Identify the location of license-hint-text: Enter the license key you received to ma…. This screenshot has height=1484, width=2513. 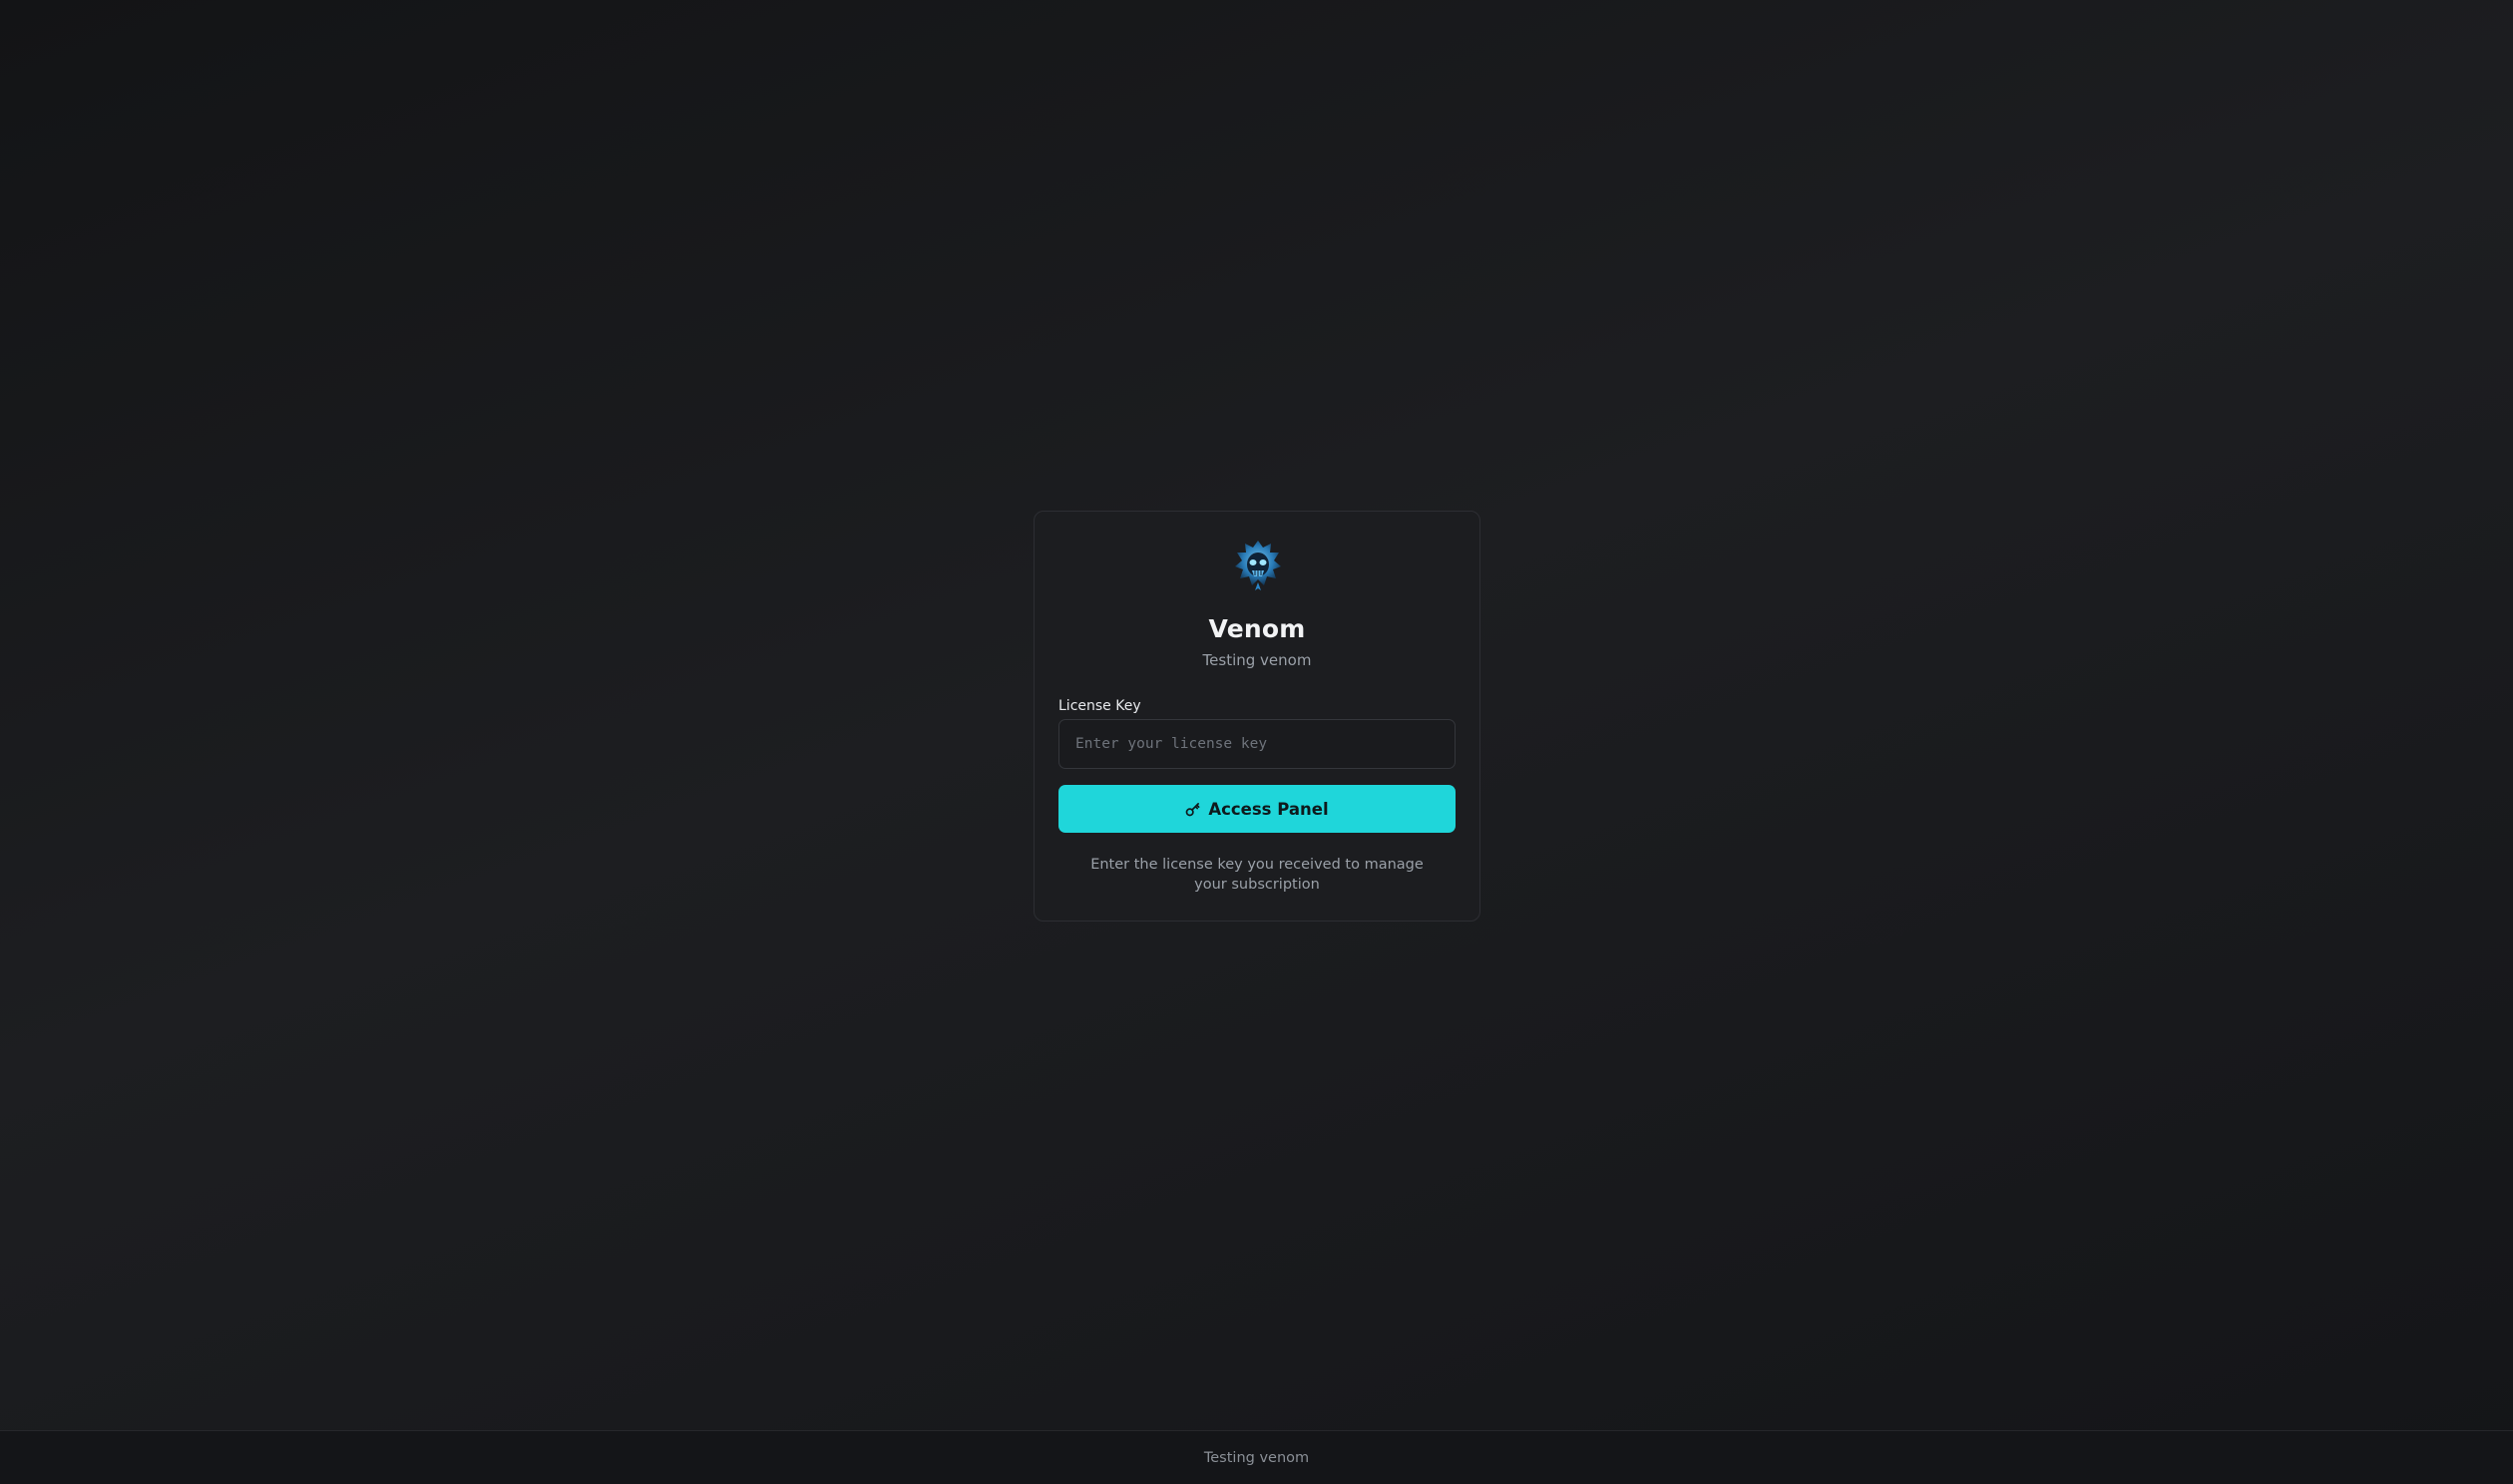
(1257, 875).